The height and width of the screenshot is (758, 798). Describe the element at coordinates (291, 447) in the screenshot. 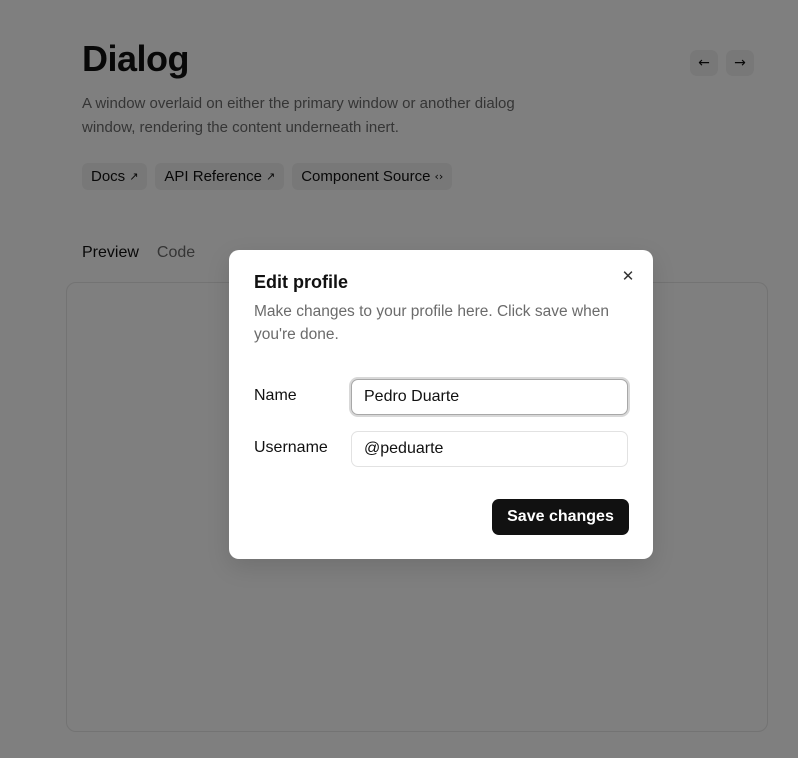

I see `username-label: Username` at that location.